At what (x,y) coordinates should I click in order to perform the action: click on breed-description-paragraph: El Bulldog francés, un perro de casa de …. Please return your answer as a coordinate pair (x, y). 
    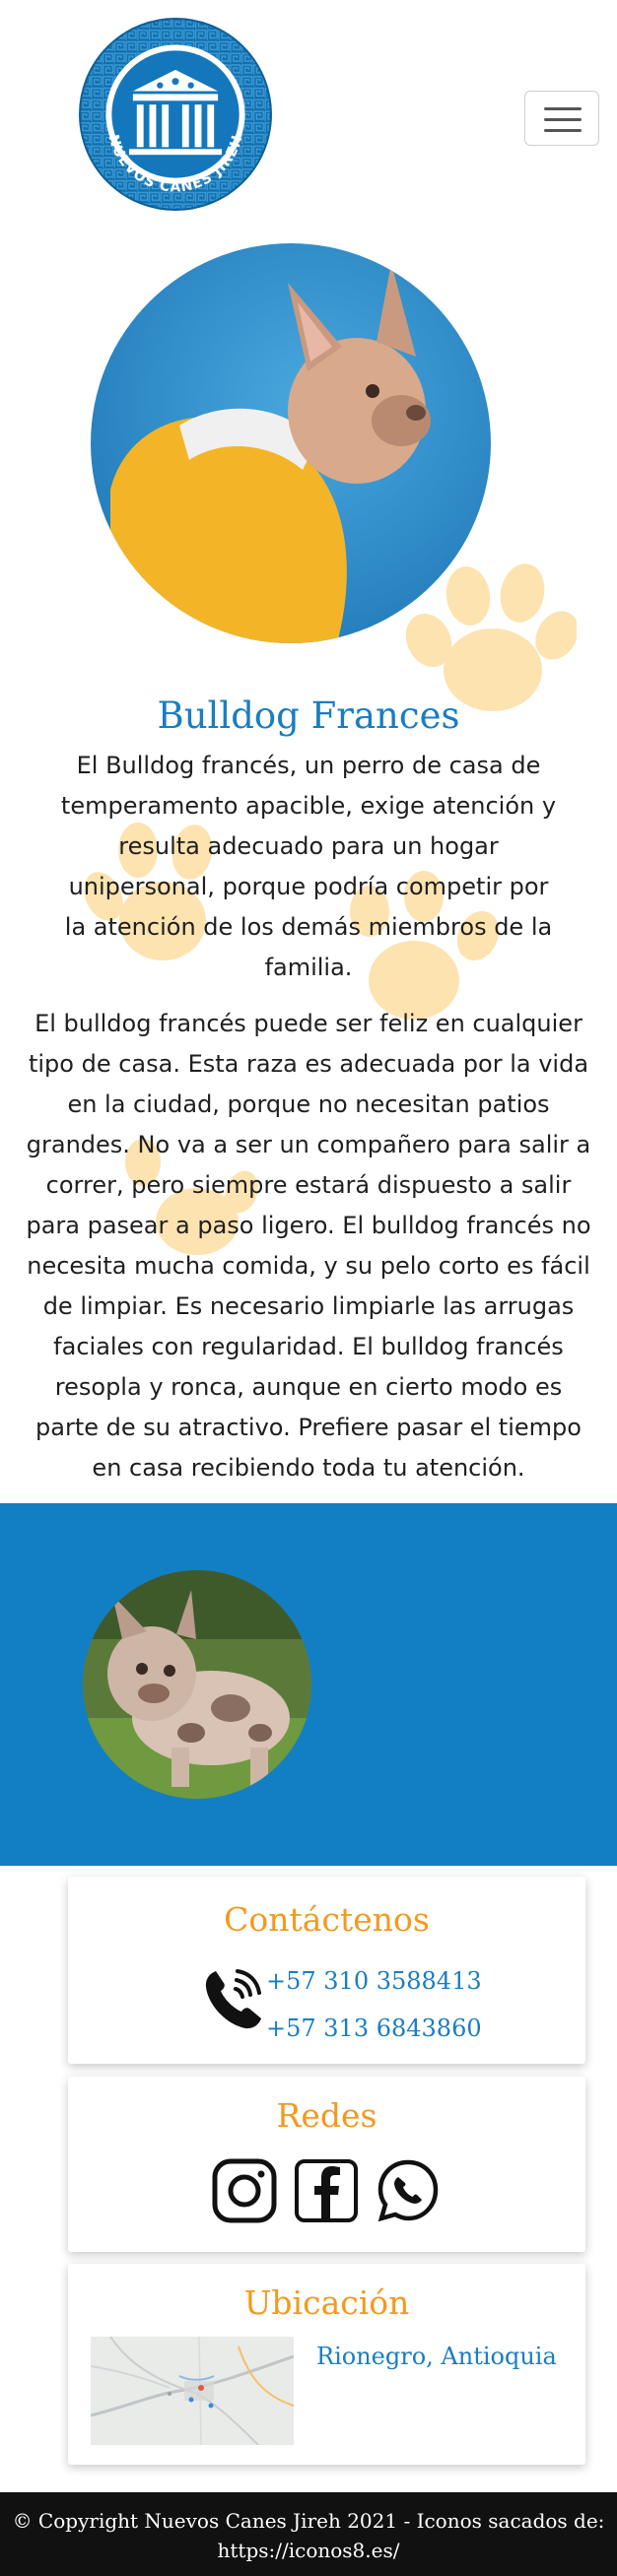
    Looking at the image, I should click on (308, 867).